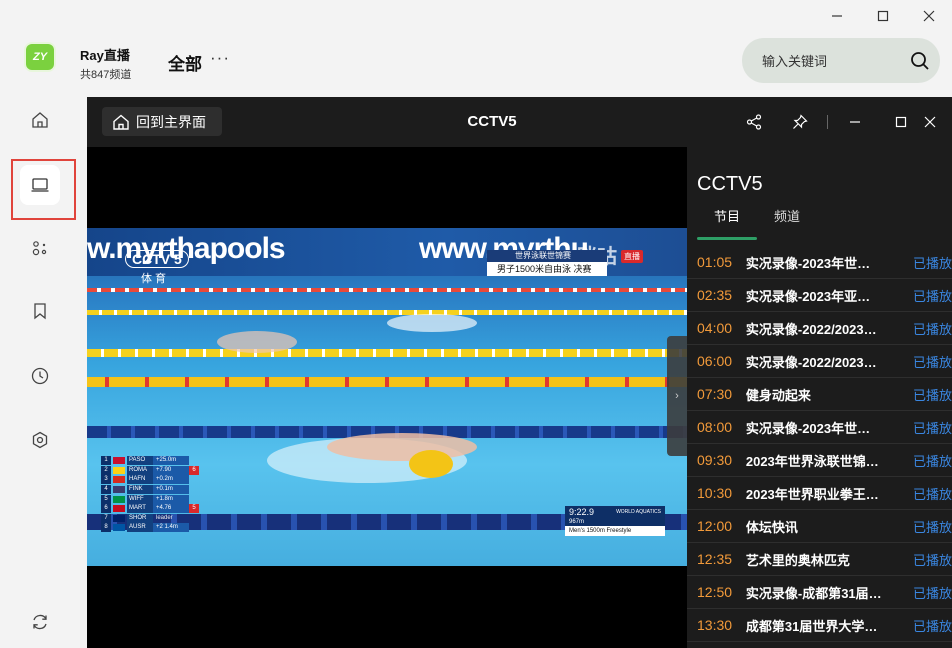 The height and width of the screenshot is (648, 952). I want to click on program-time: 08:00, so click(715, 427).